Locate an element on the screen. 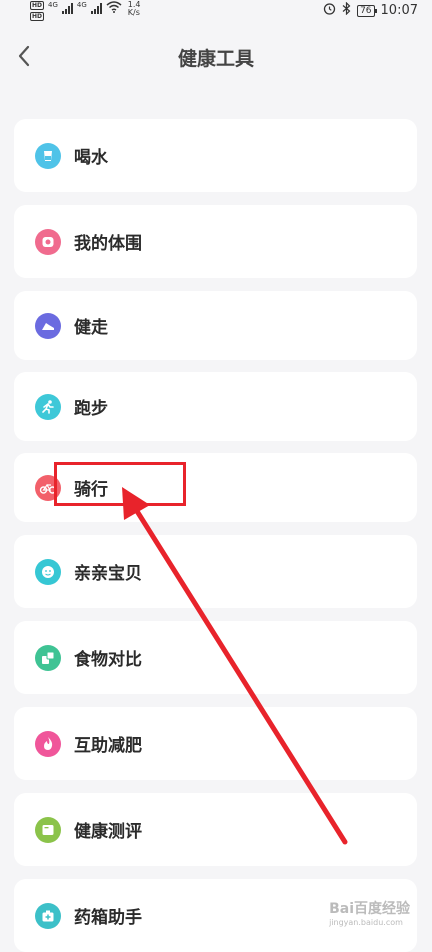 This screenshot has height=952, width=432. app-header: 健康工具 is located at coordinates (216, 56).